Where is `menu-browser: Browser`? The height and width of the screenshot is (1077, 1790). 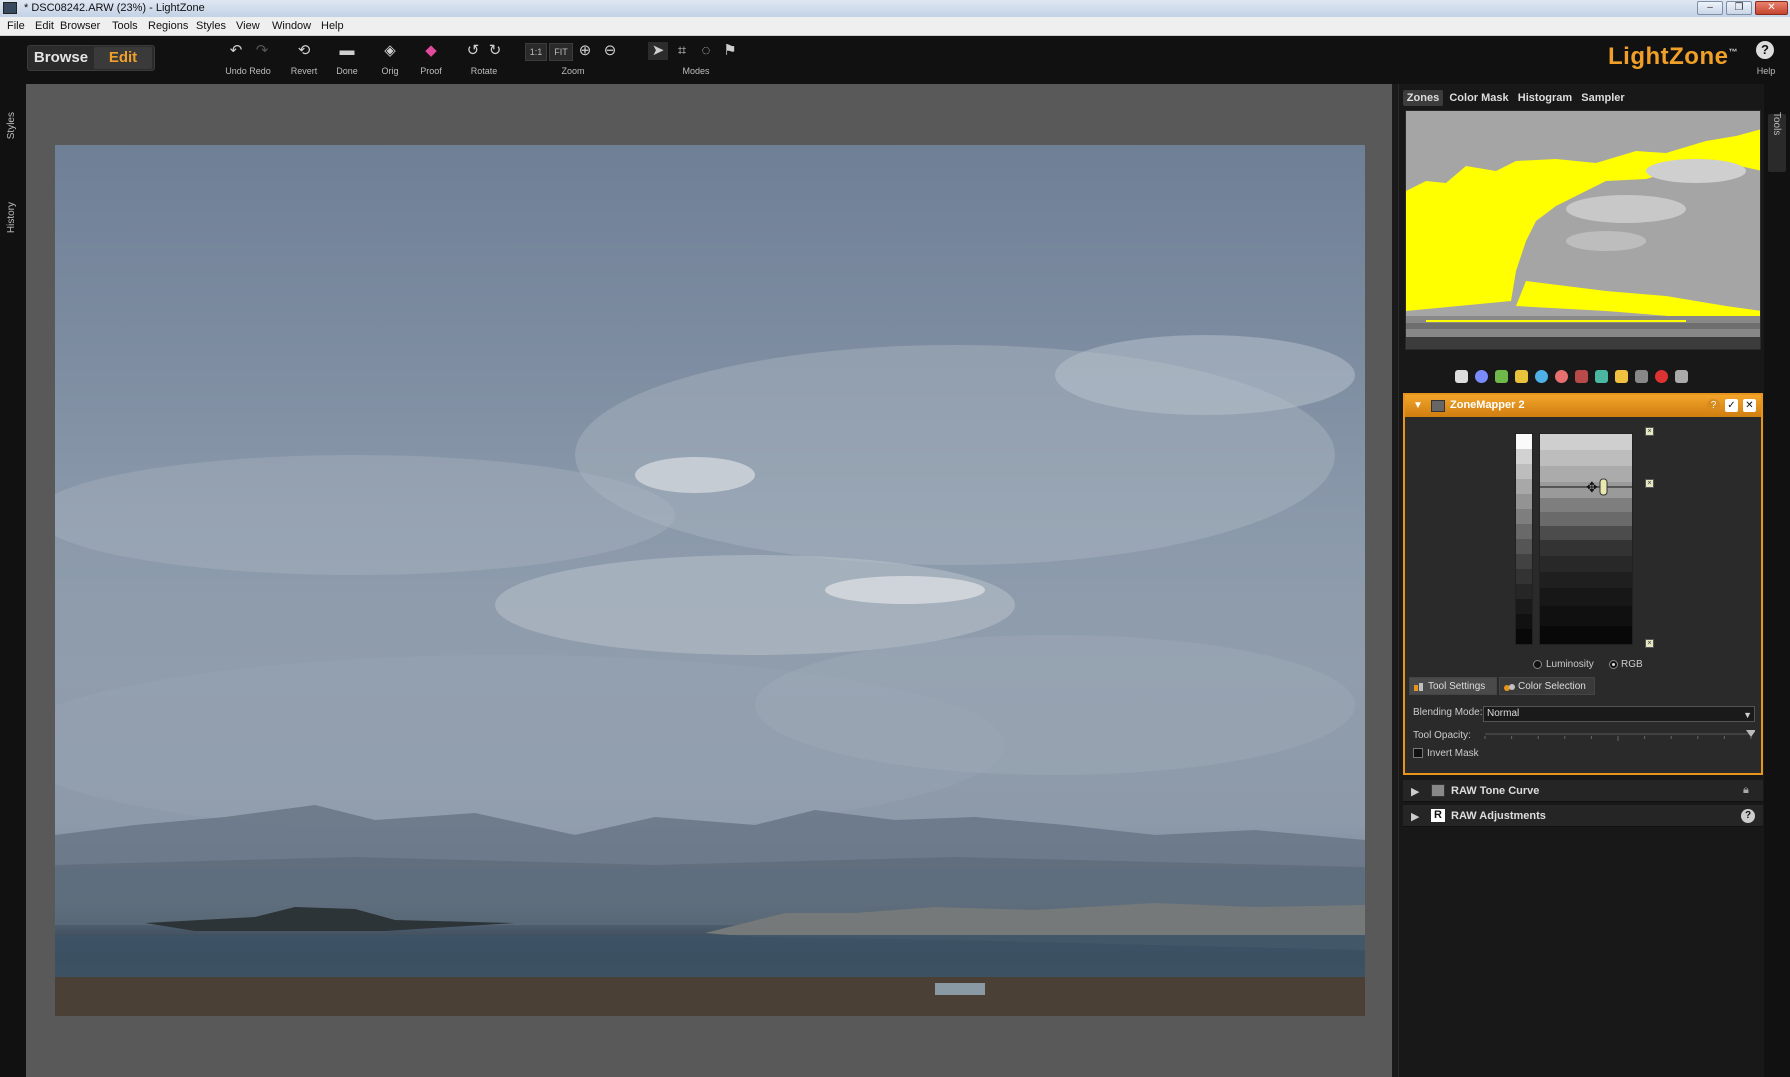
menu-browser: Browser is located at coordinates (80, 26).